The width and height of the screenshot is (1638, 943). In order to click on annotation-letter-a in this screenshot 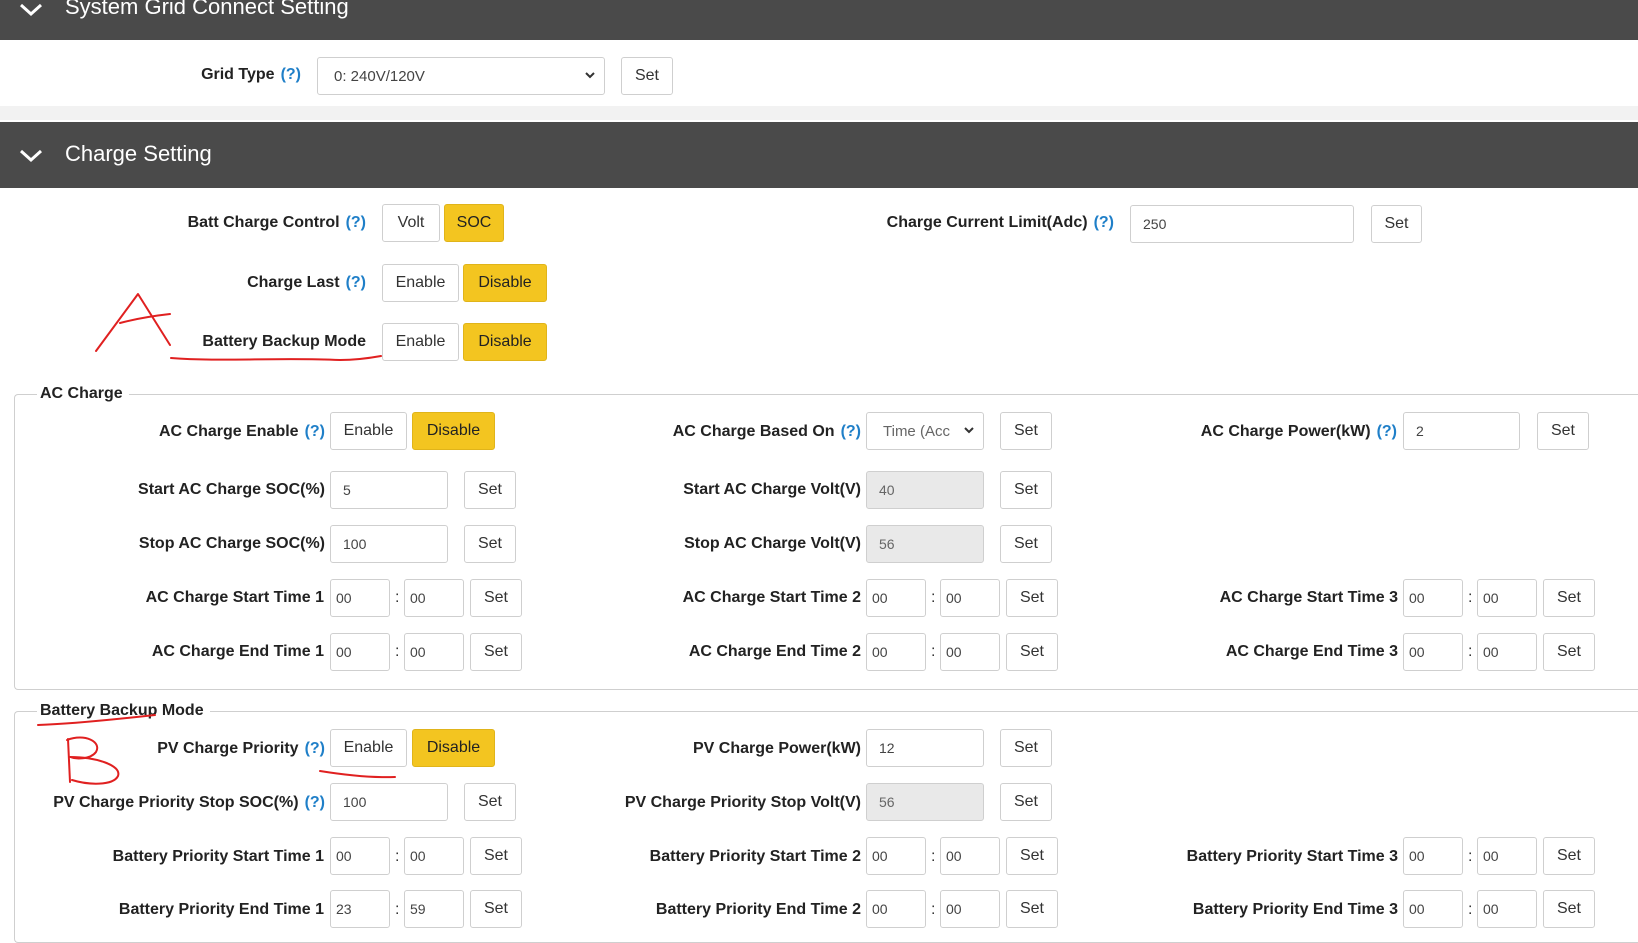, I will do `click(133, 322)`.